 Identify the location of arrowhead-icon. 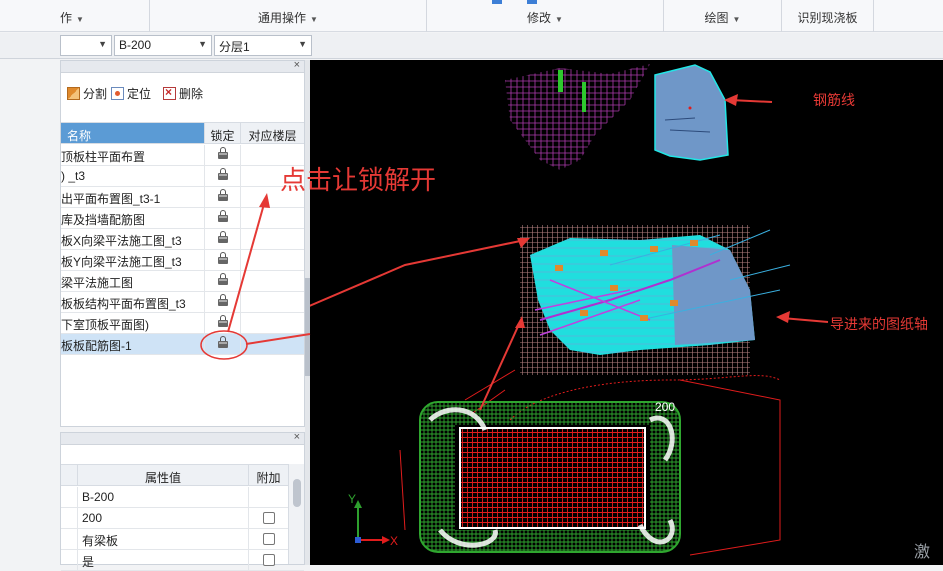
(264, 200).